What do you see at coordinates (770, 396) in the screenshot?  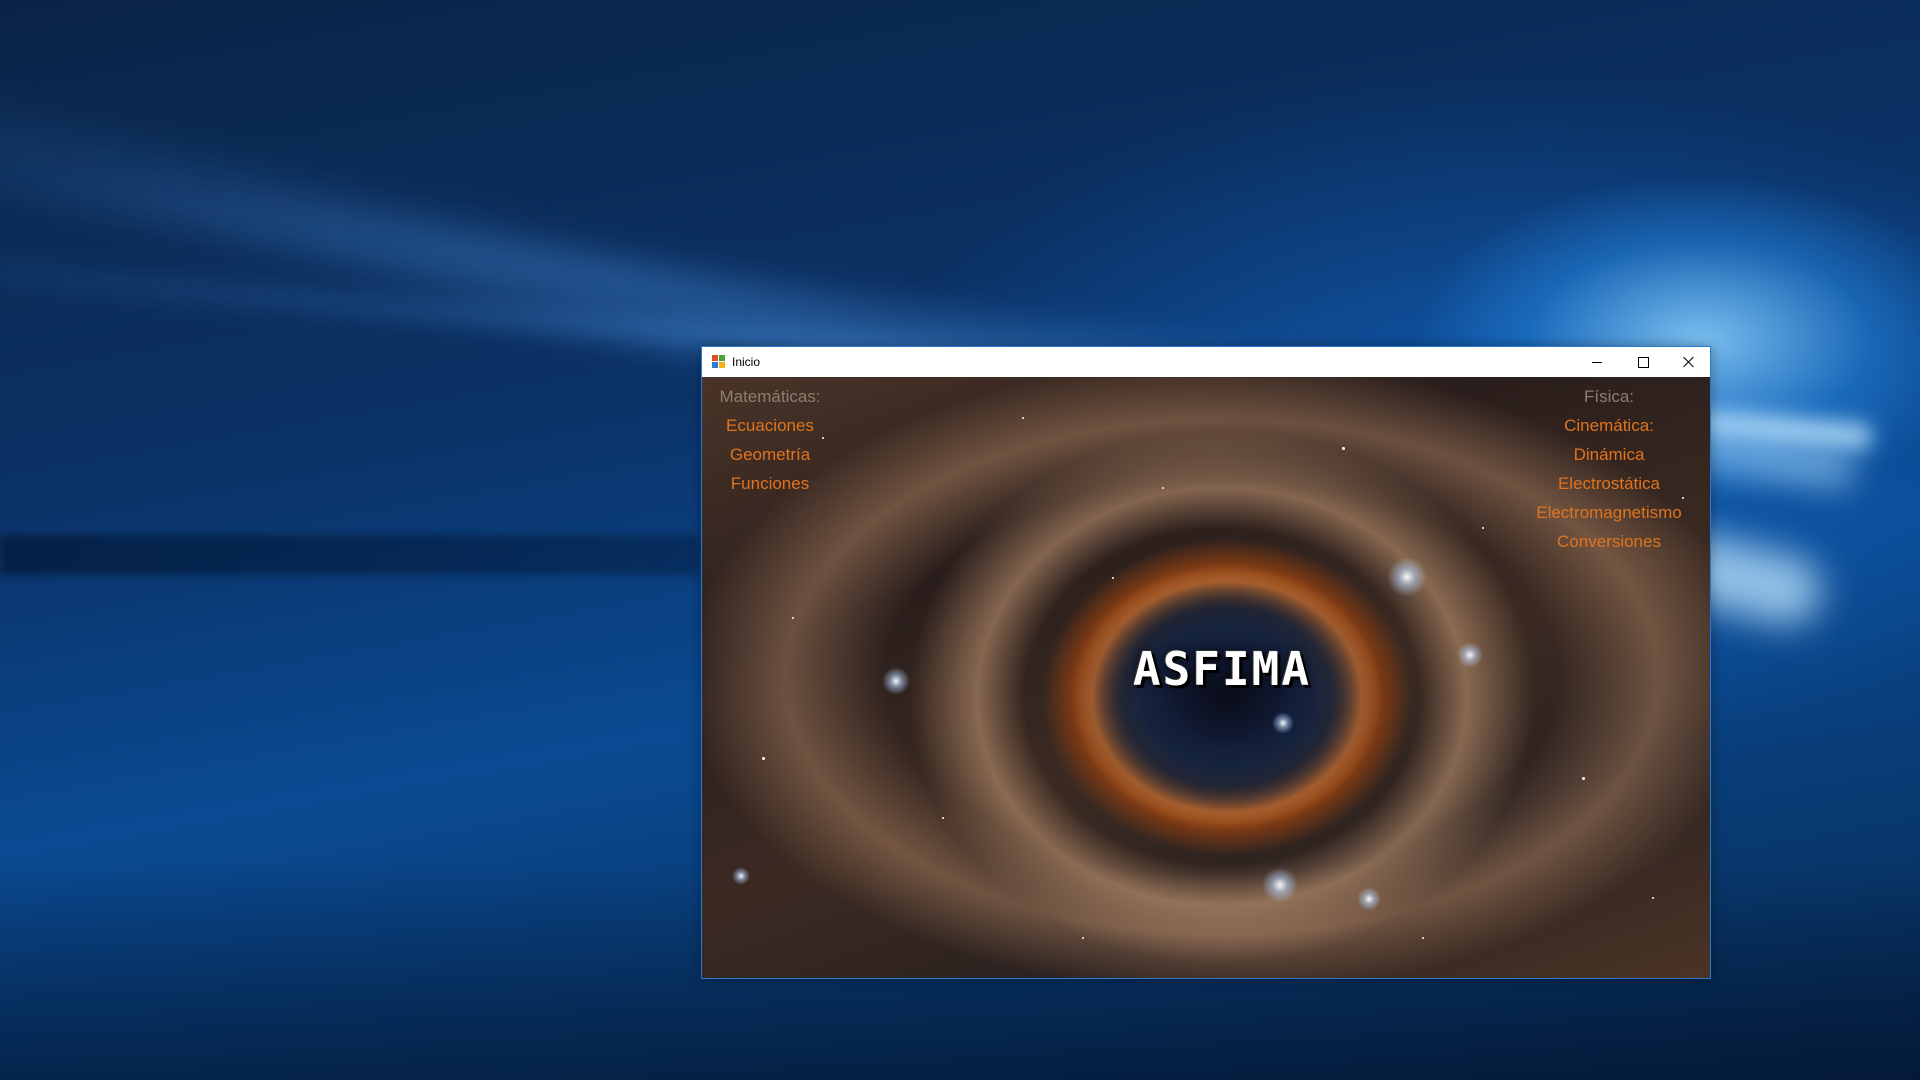 I see `matematicas-heading: Matemáticas:` at bounding box center [770, 396].